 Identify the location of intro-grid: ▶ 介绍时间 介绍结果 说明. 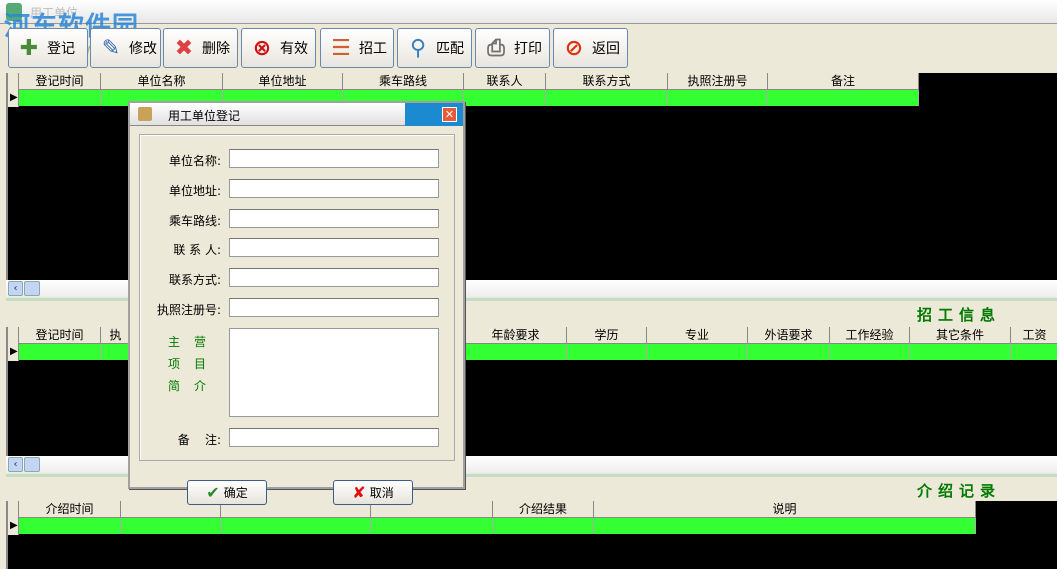
(531, 535).